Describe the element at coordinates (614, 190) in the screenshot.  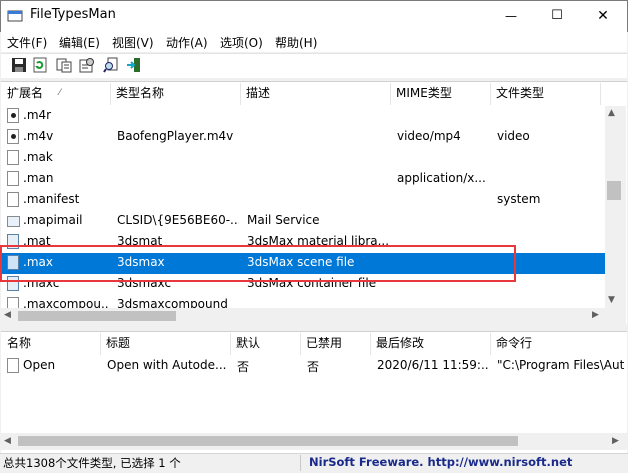
I see `scroll-thumb` at that location.